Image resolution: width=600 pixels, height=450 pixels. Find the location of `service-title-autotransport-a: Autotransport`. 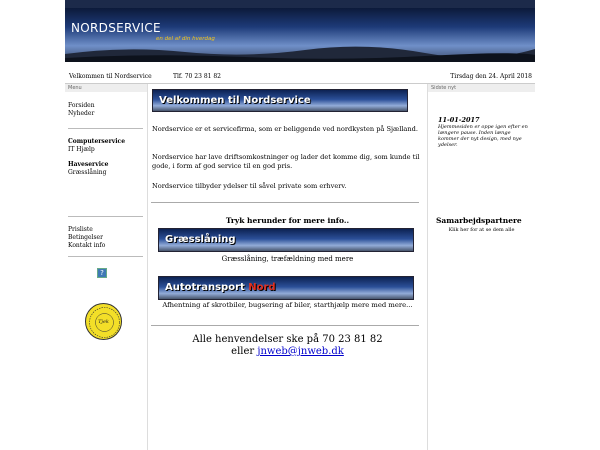

service-title-autotransport-a: Autotransport is located at coordinates (205, 287).